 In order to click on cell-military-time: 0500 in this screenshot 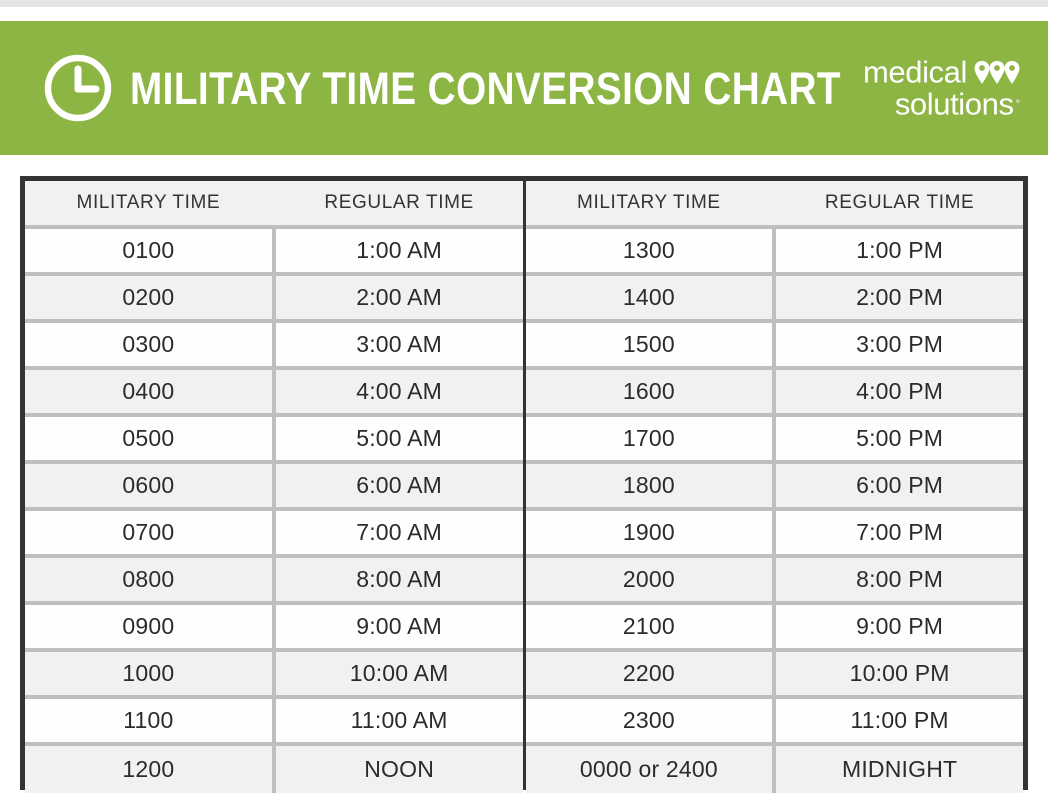, I will do `click(150, 438)`.